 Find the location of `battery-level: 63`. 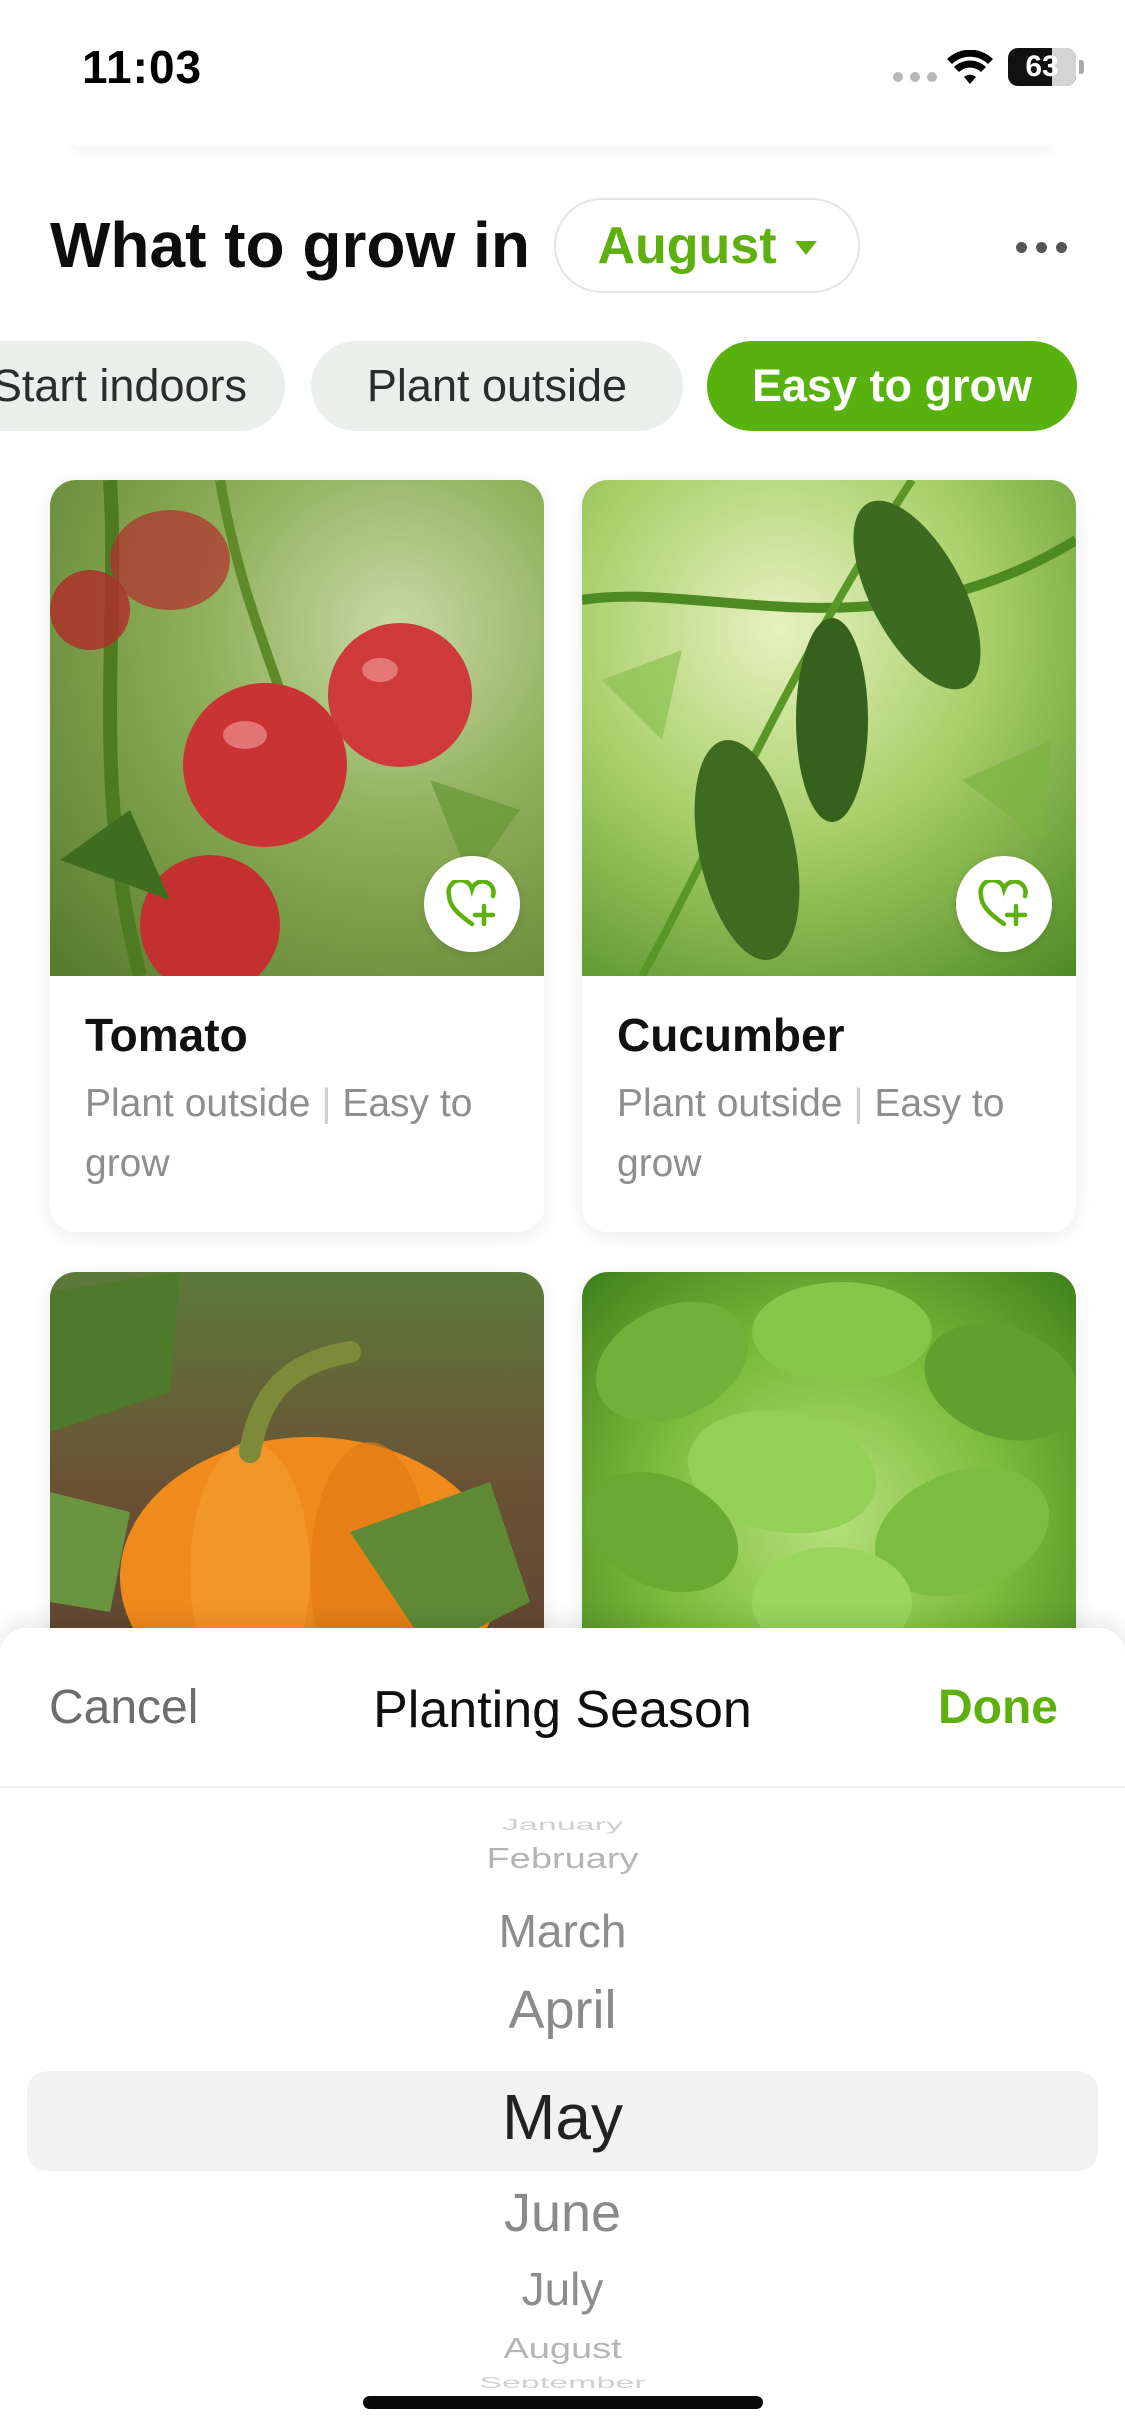

battery-level: 63 is located at coordinates (1042, 66).